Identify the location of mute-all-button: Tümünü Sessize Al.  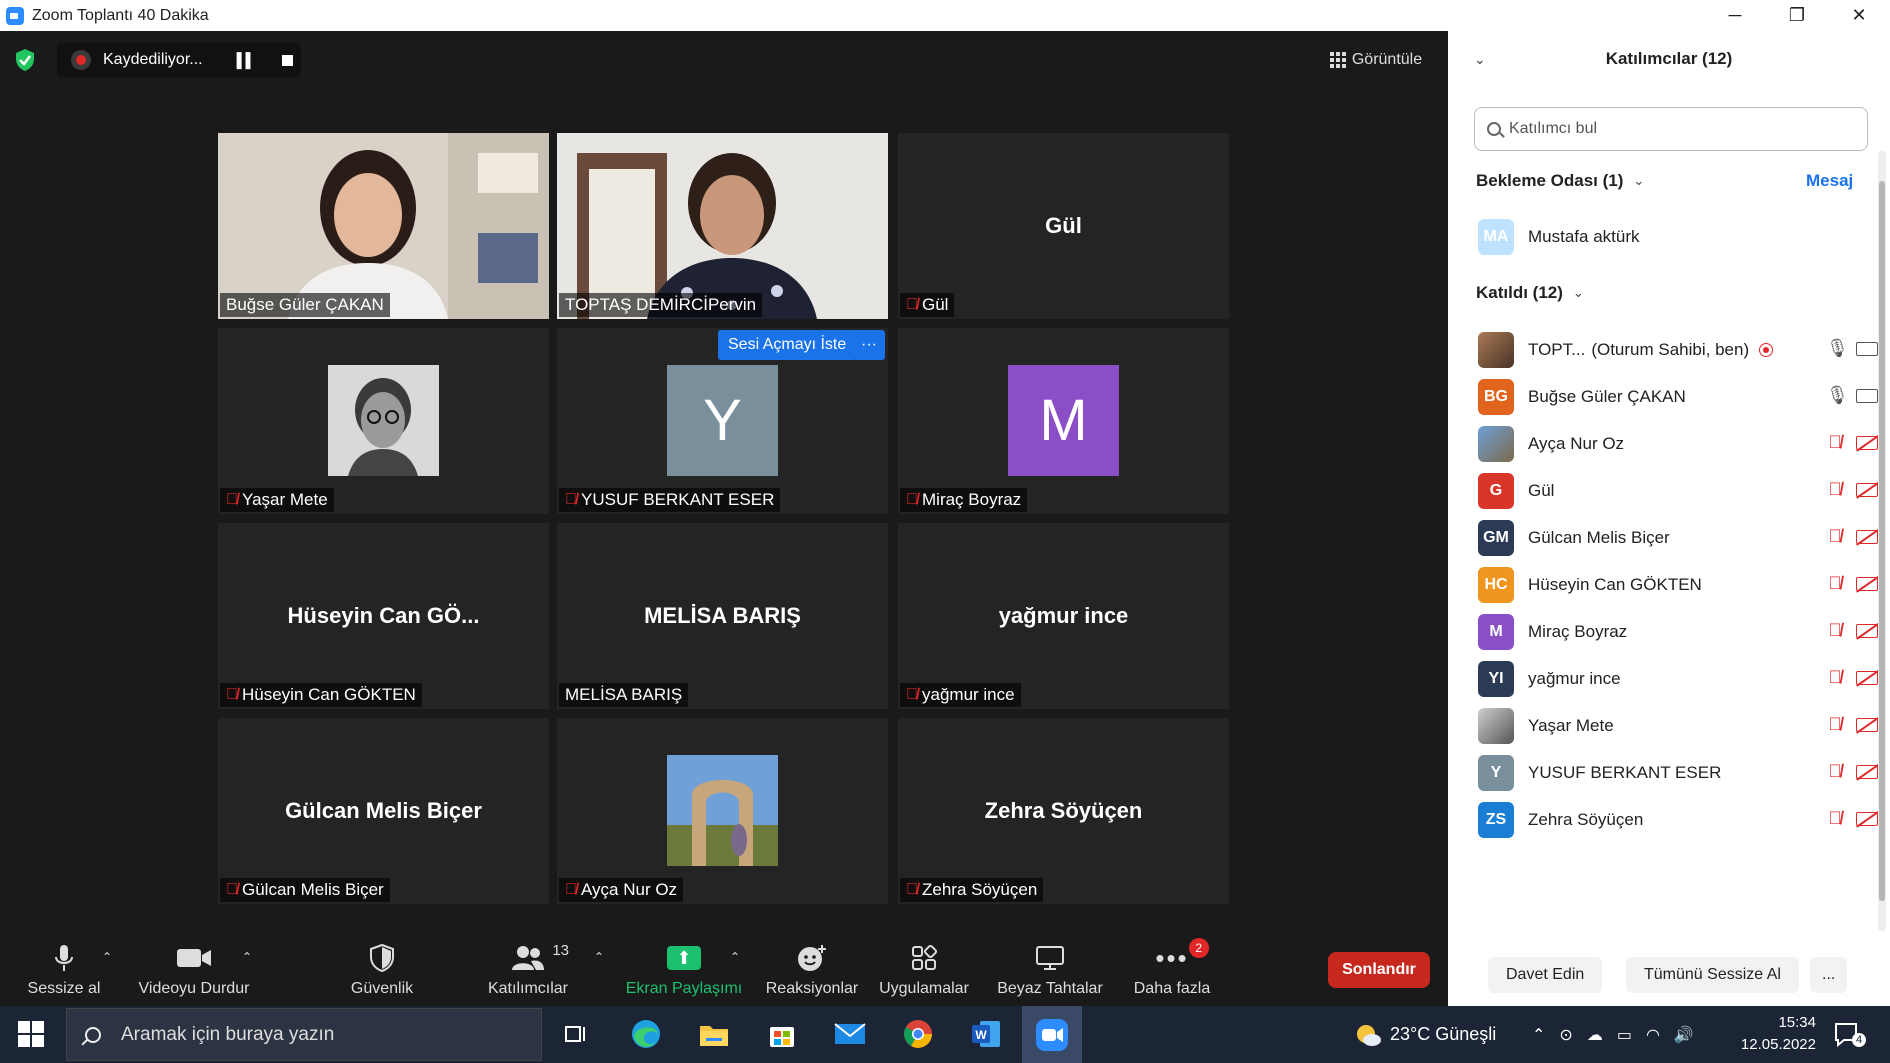
(1712, 975).